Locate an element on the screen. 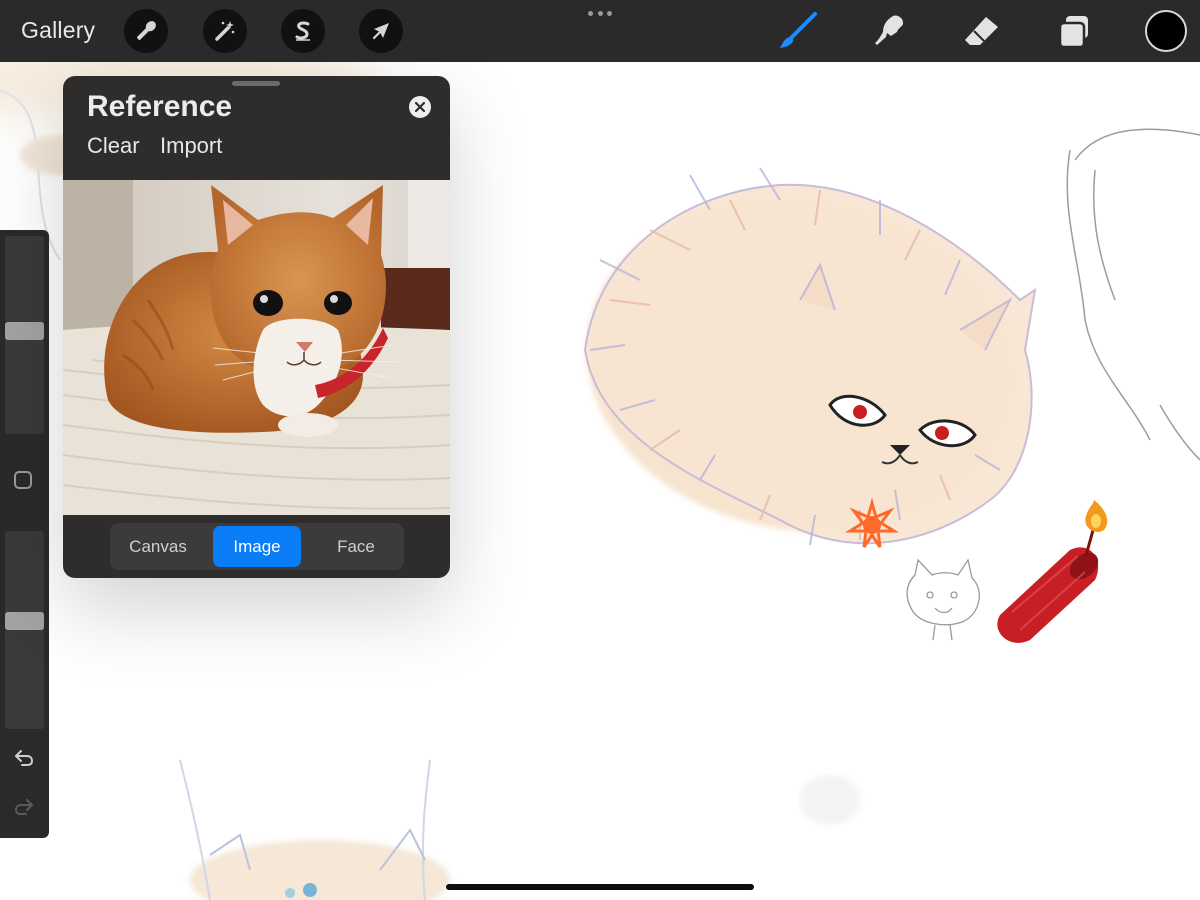 This screenshot has width=1200, height=900. top-toolbar: Gallery is located at coordinates (600, 31).